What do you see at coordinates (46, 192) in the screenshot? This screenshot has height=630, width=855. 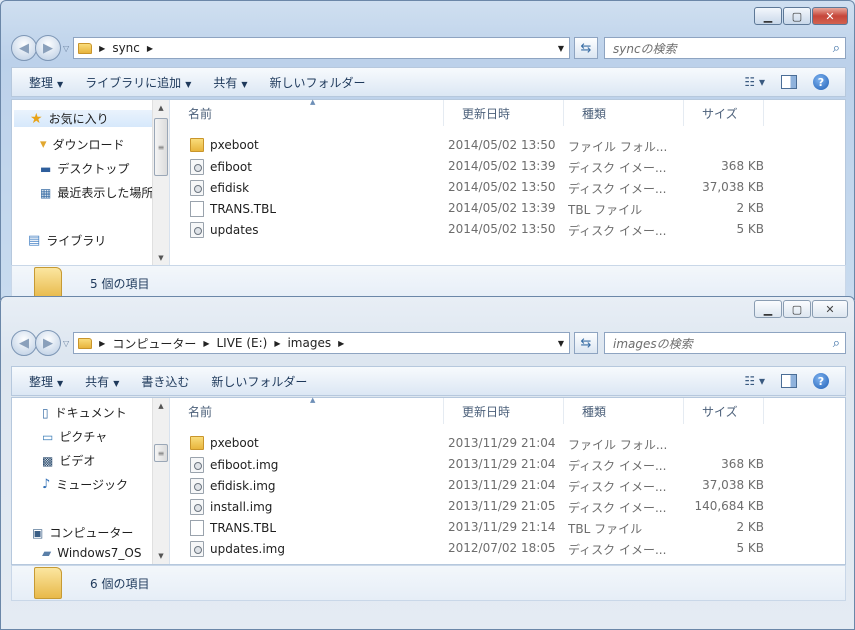 I see `recent-places-icon: ▦` at bounding box center [46, 192].